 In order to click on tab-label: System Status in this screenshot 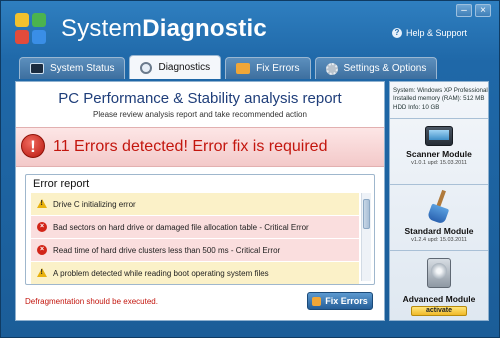, I will do `click(82, 68)`.